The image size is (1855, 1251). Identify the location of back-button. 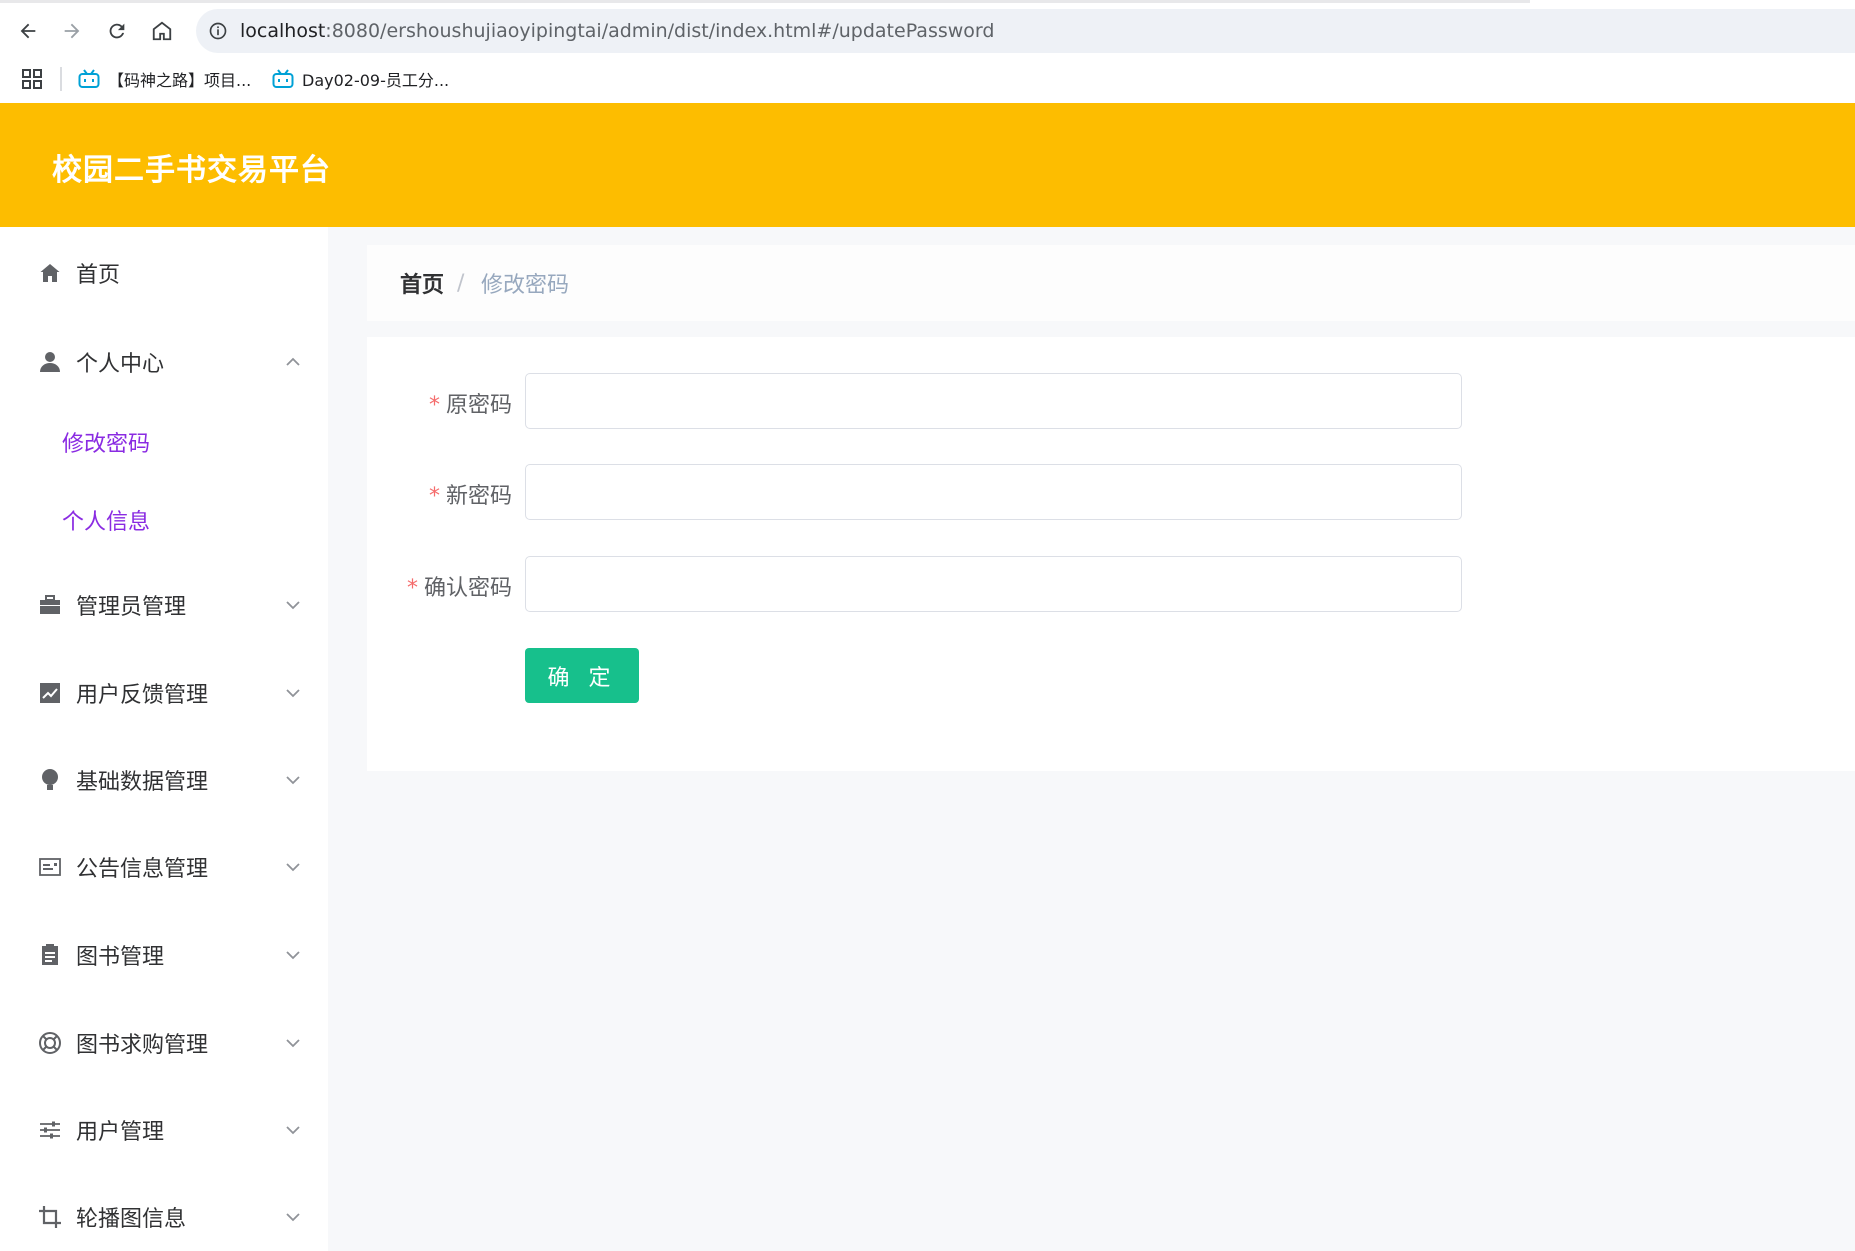
(28, 31).